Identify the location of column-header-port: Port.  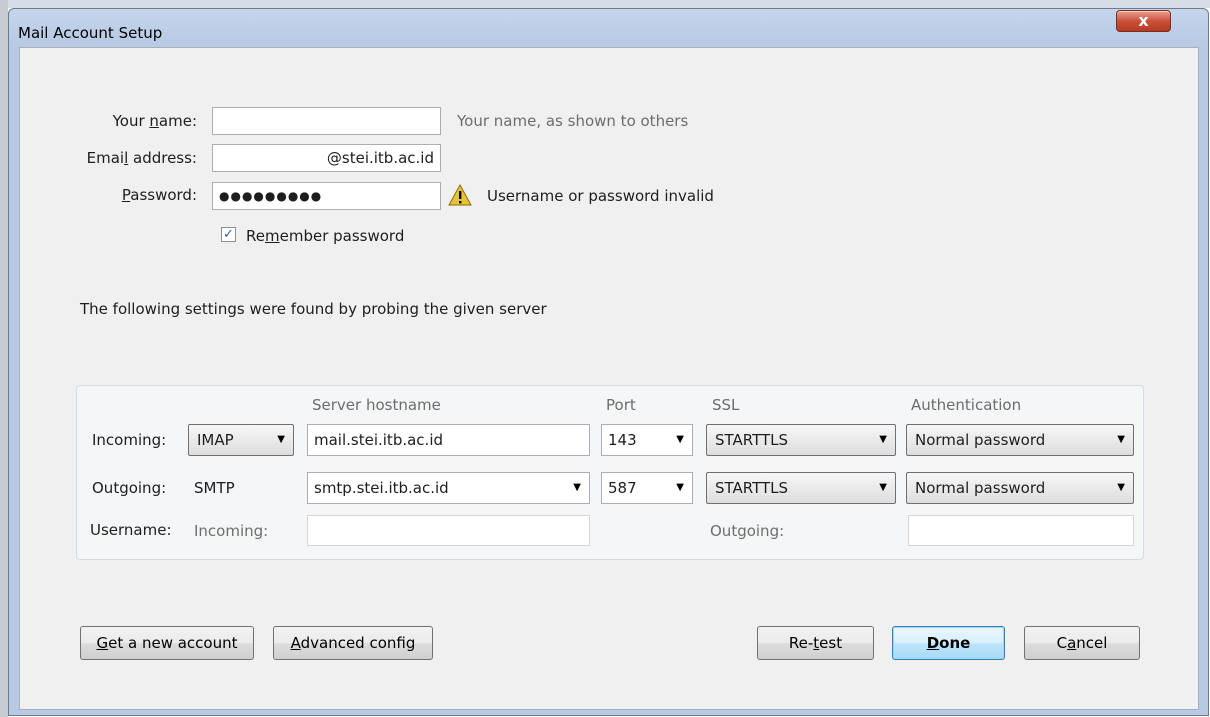
(621, 405).